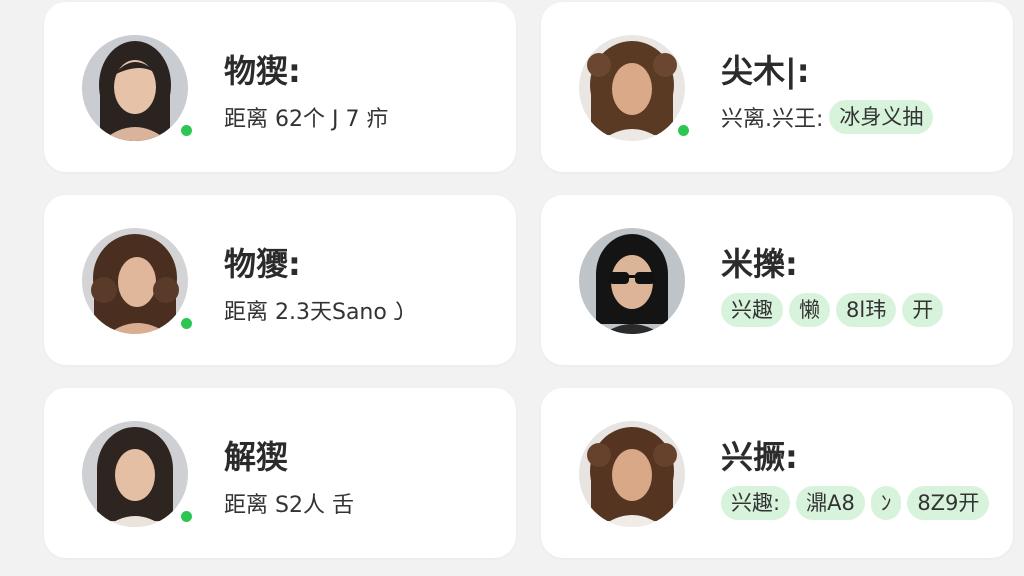 The image size is (1024, 576). I want to click on interest-tag: 8Z9开, so click(948, 503).